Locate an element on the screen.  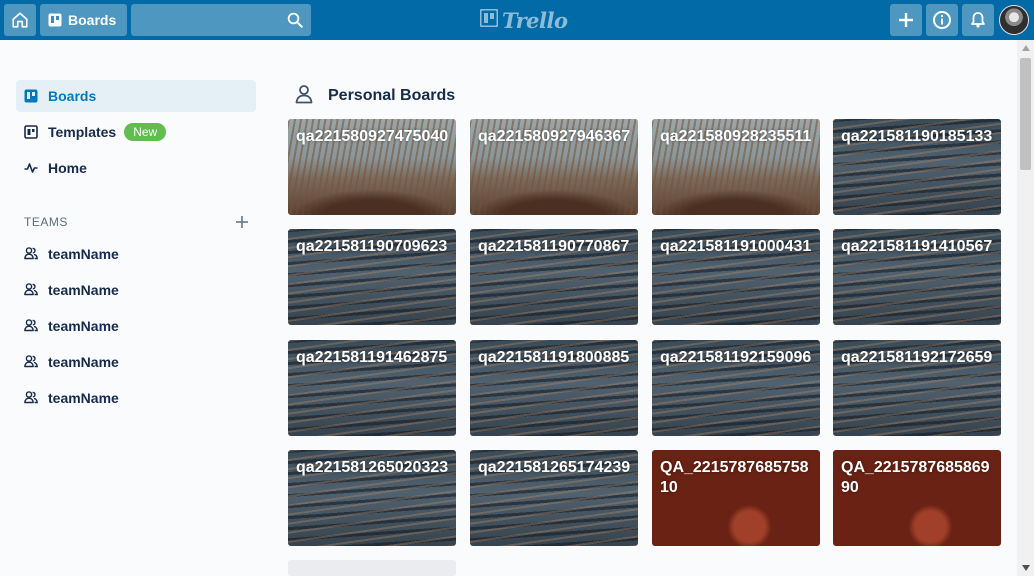
board-title: qa221581190709623 is located at coordinates (372, 246).